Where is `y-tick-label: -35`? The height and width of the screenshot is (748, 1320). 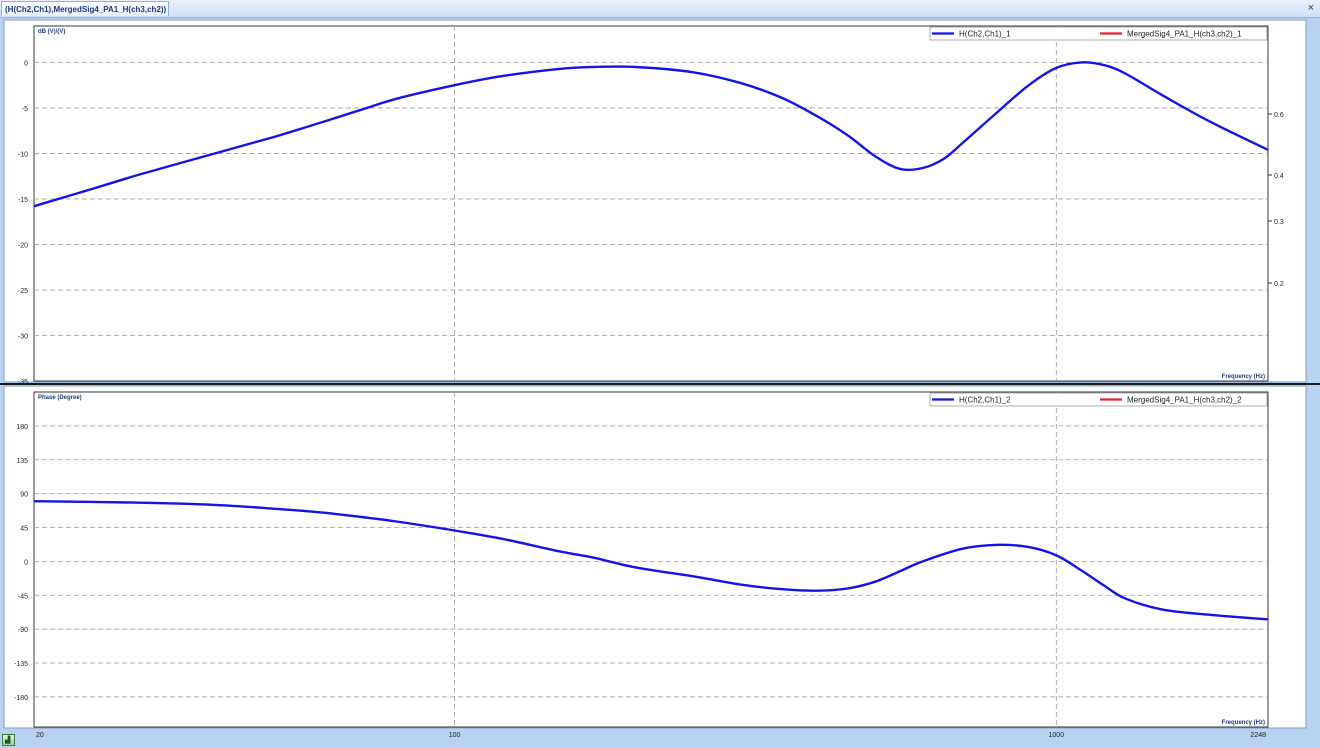 y-tick-label: -35 is located at coordinates (23, 382).